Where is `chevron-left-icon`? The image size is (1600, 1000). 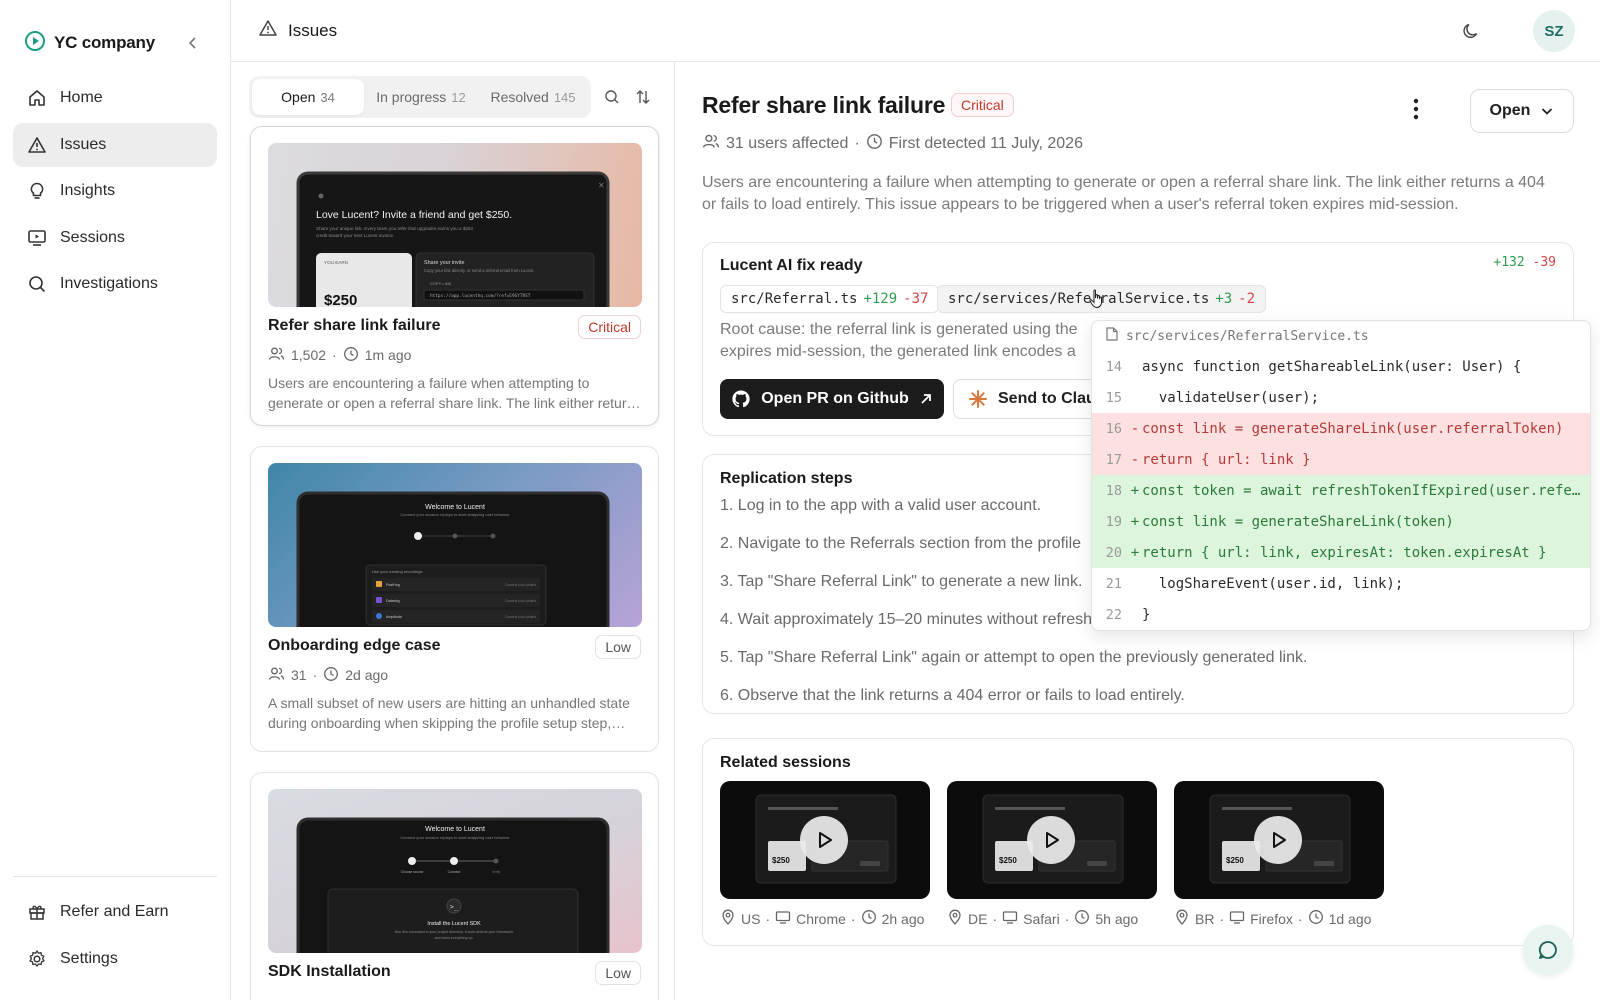 chevron-left-icon is located at coordinates (192, 43).